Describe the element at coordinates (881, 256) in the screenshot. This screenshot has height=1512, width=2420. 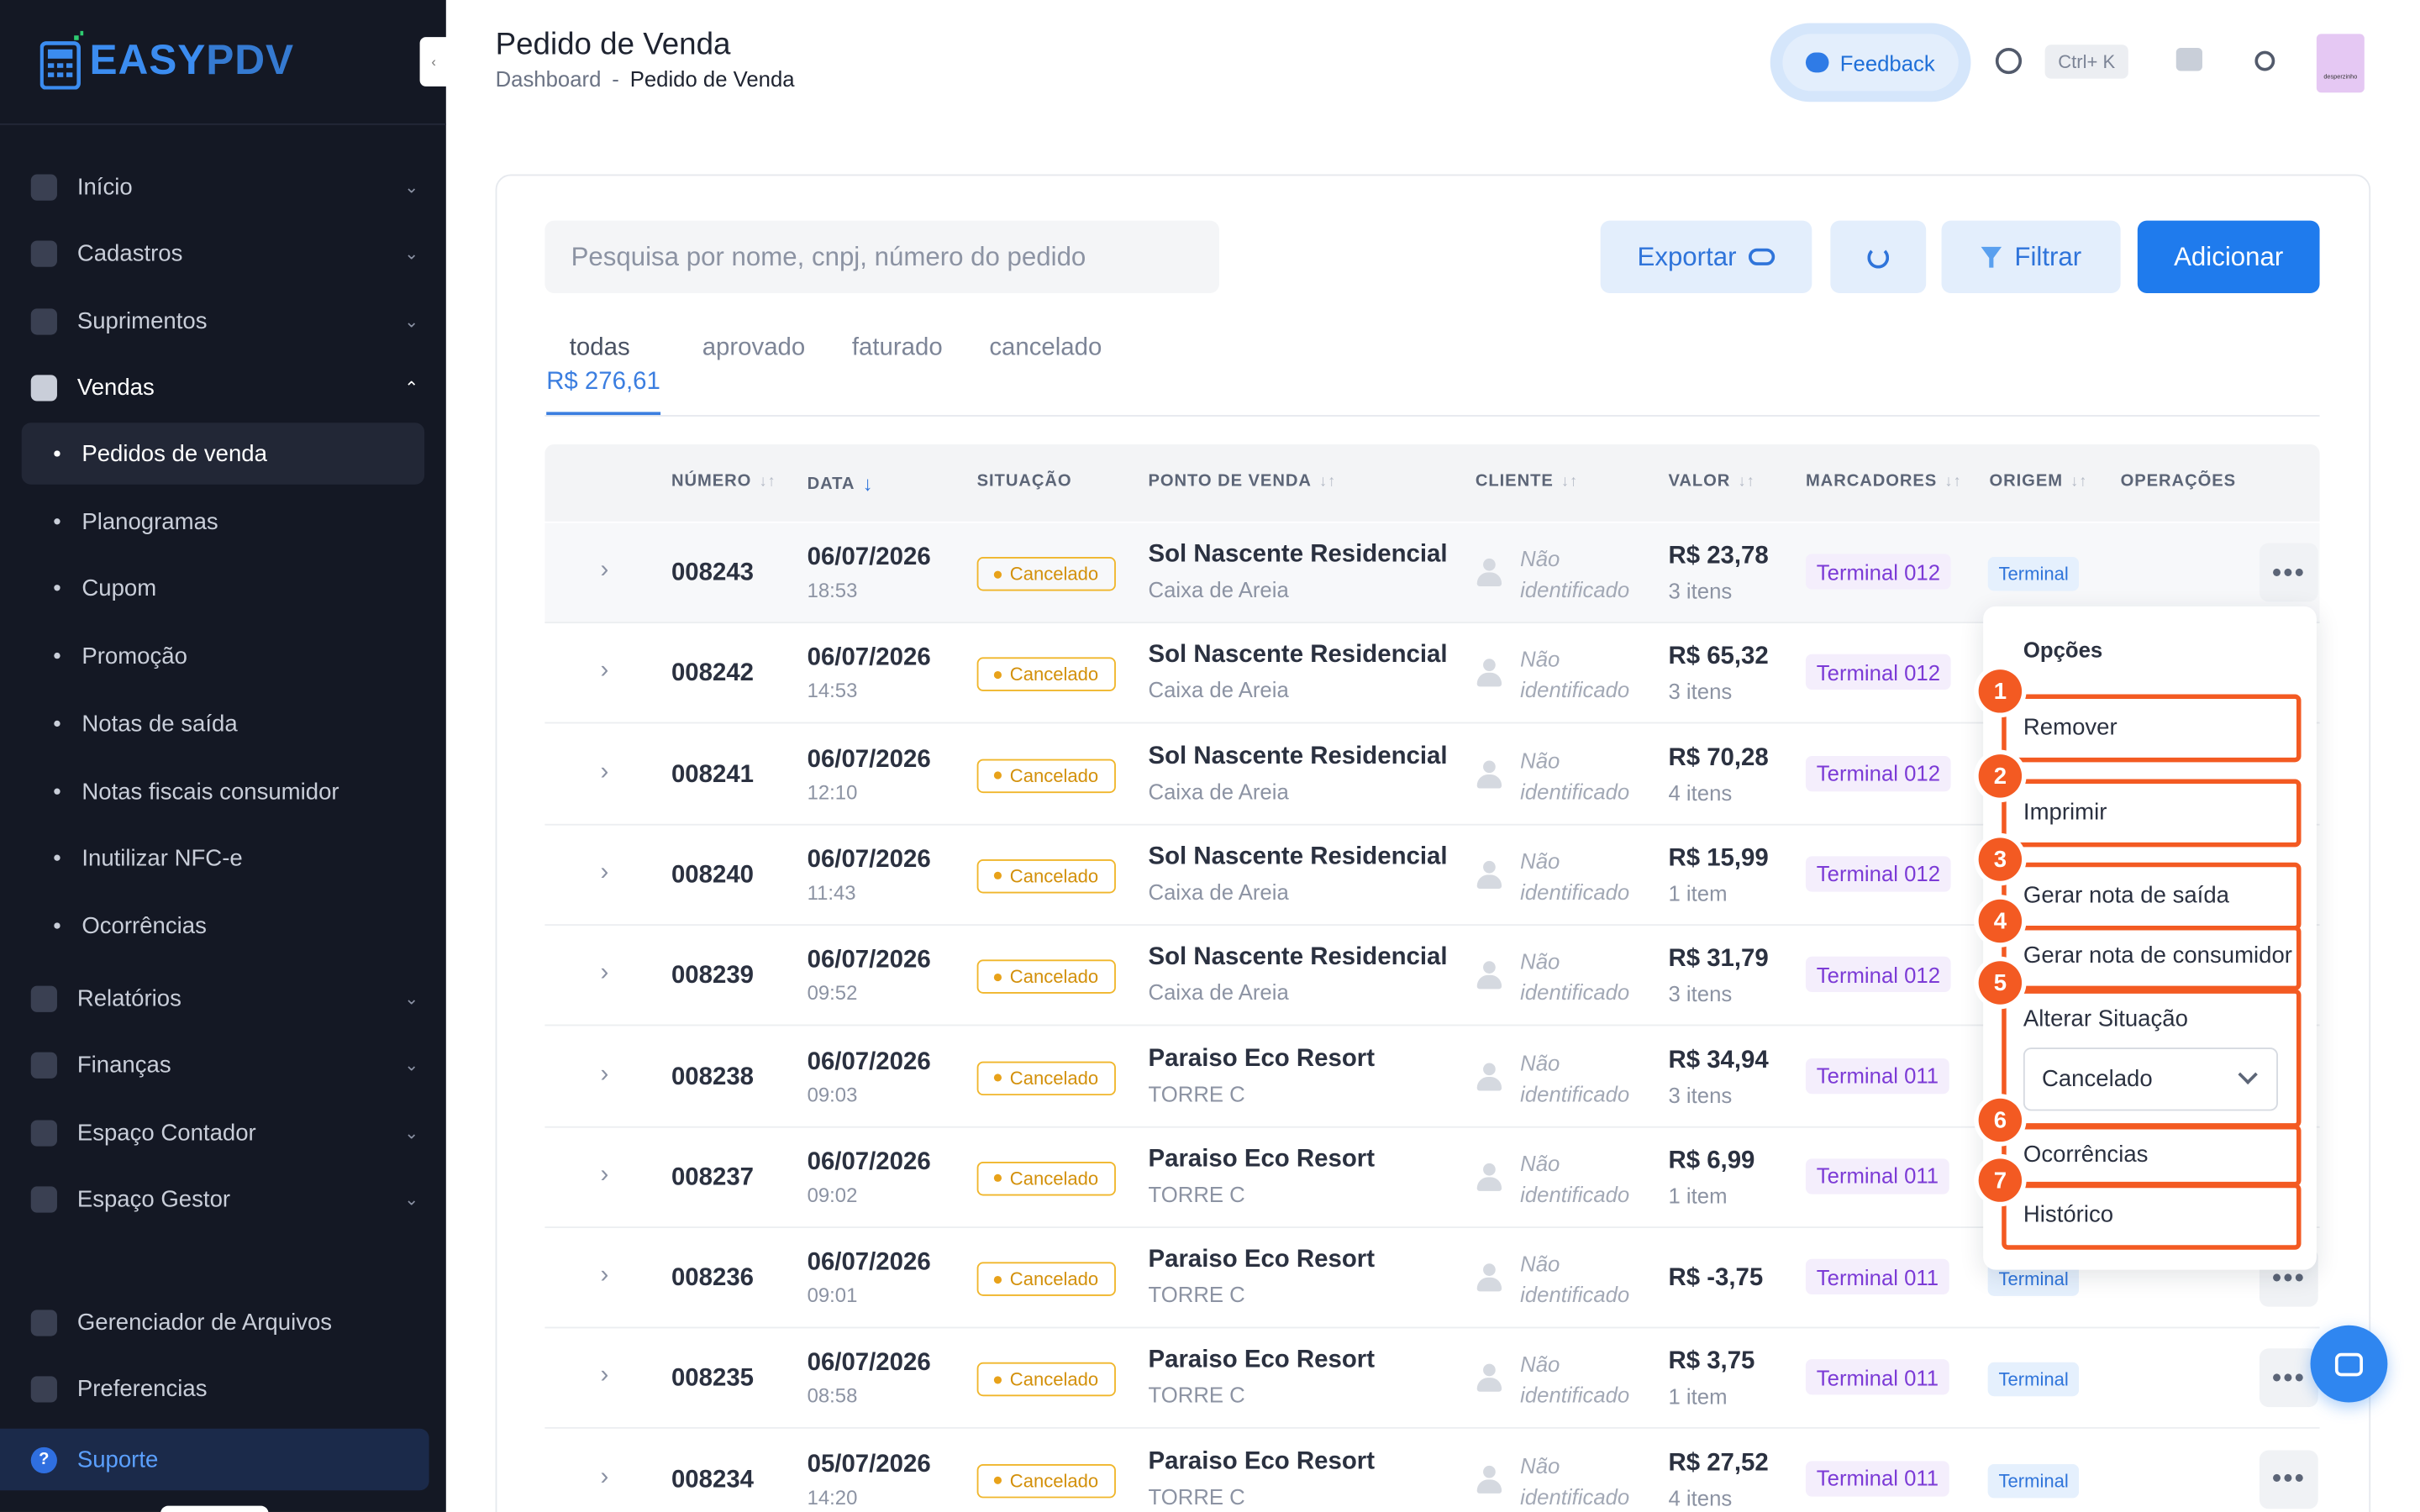
I see `search-input` at that location.